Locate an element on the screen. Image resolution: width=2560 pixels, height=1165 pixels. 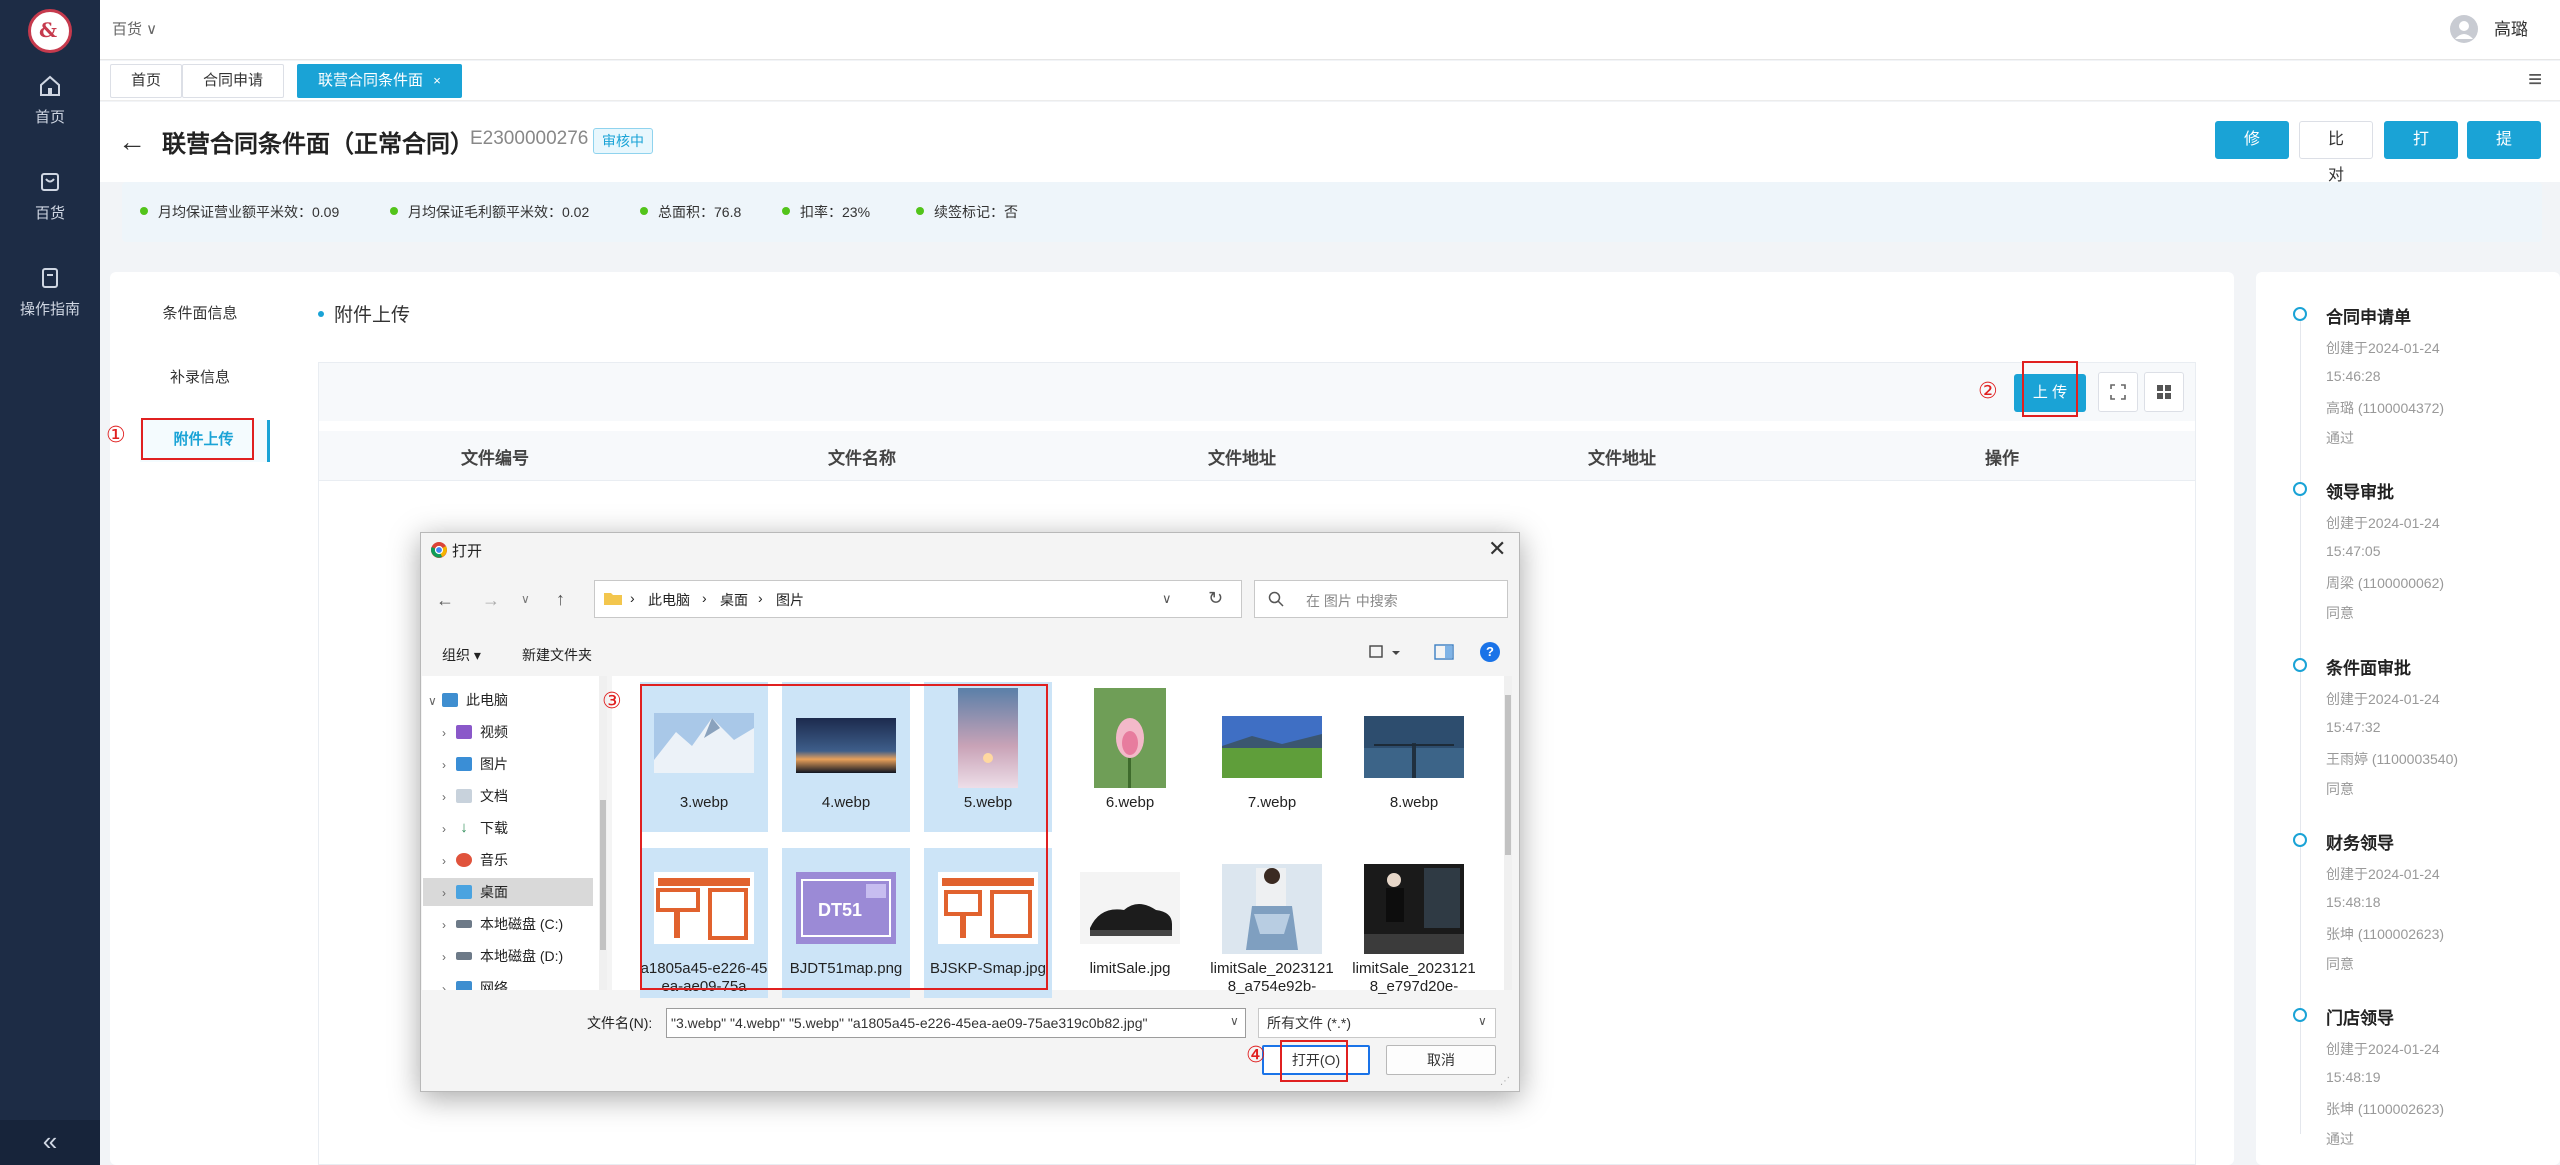
breadcrumb-item: 此电脑 is located at coordinates (669, 600).